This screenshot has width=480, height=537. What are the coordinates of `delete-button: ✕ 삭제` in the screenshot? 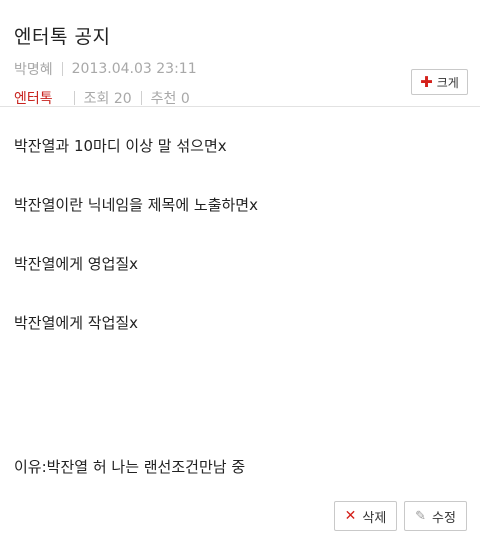 It's located at (365, 516).